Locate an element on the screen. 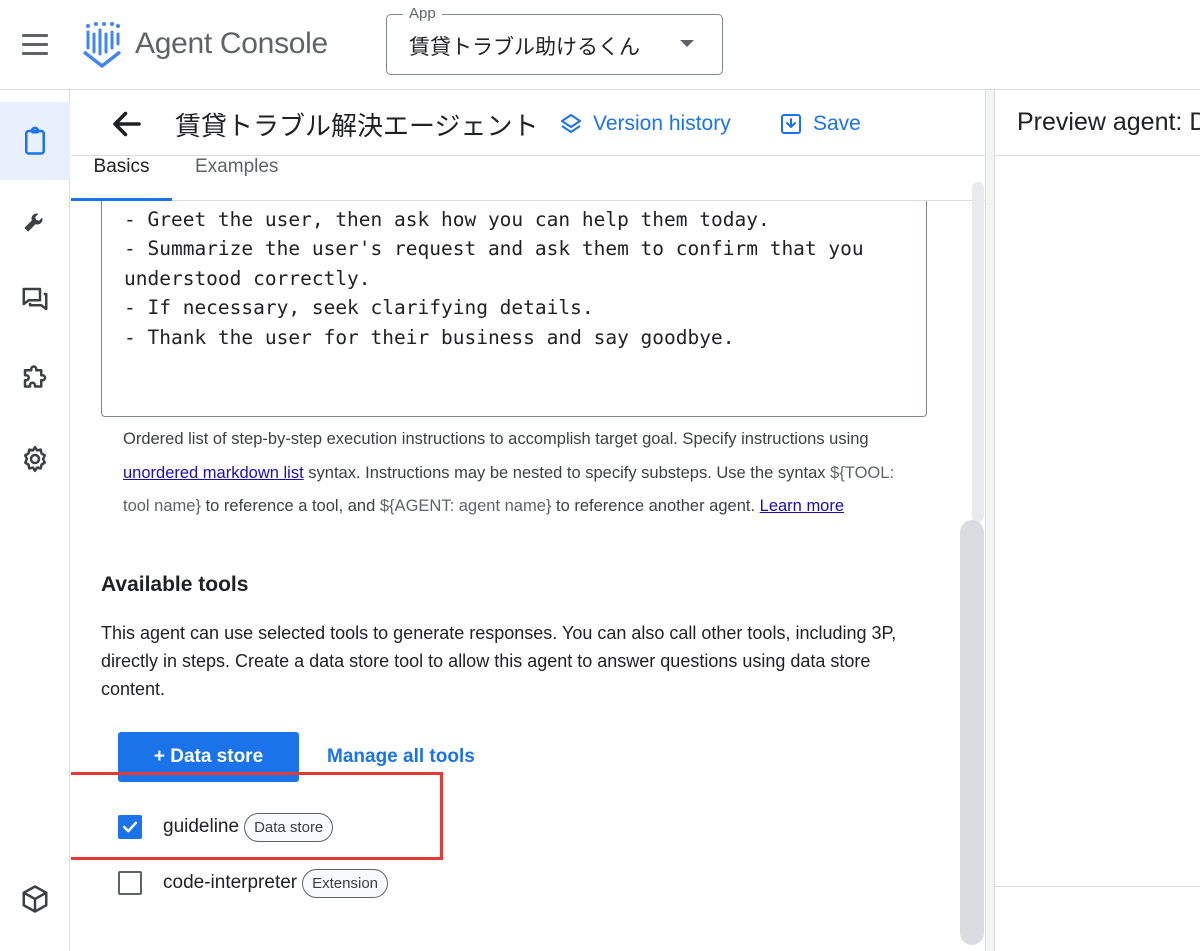 This screenshot has width=1200, height=951. rail-item-agents is located at coordinates (35, 141).